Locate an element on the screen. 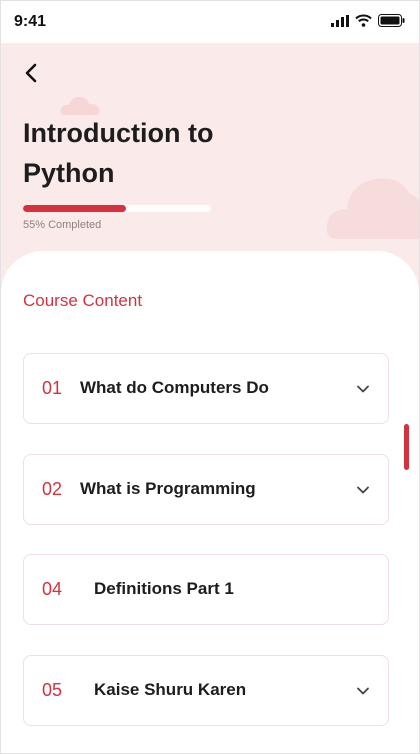  lesson-item-05: 05 Kaise Shuru Karen is located at coordinates (206, 690).